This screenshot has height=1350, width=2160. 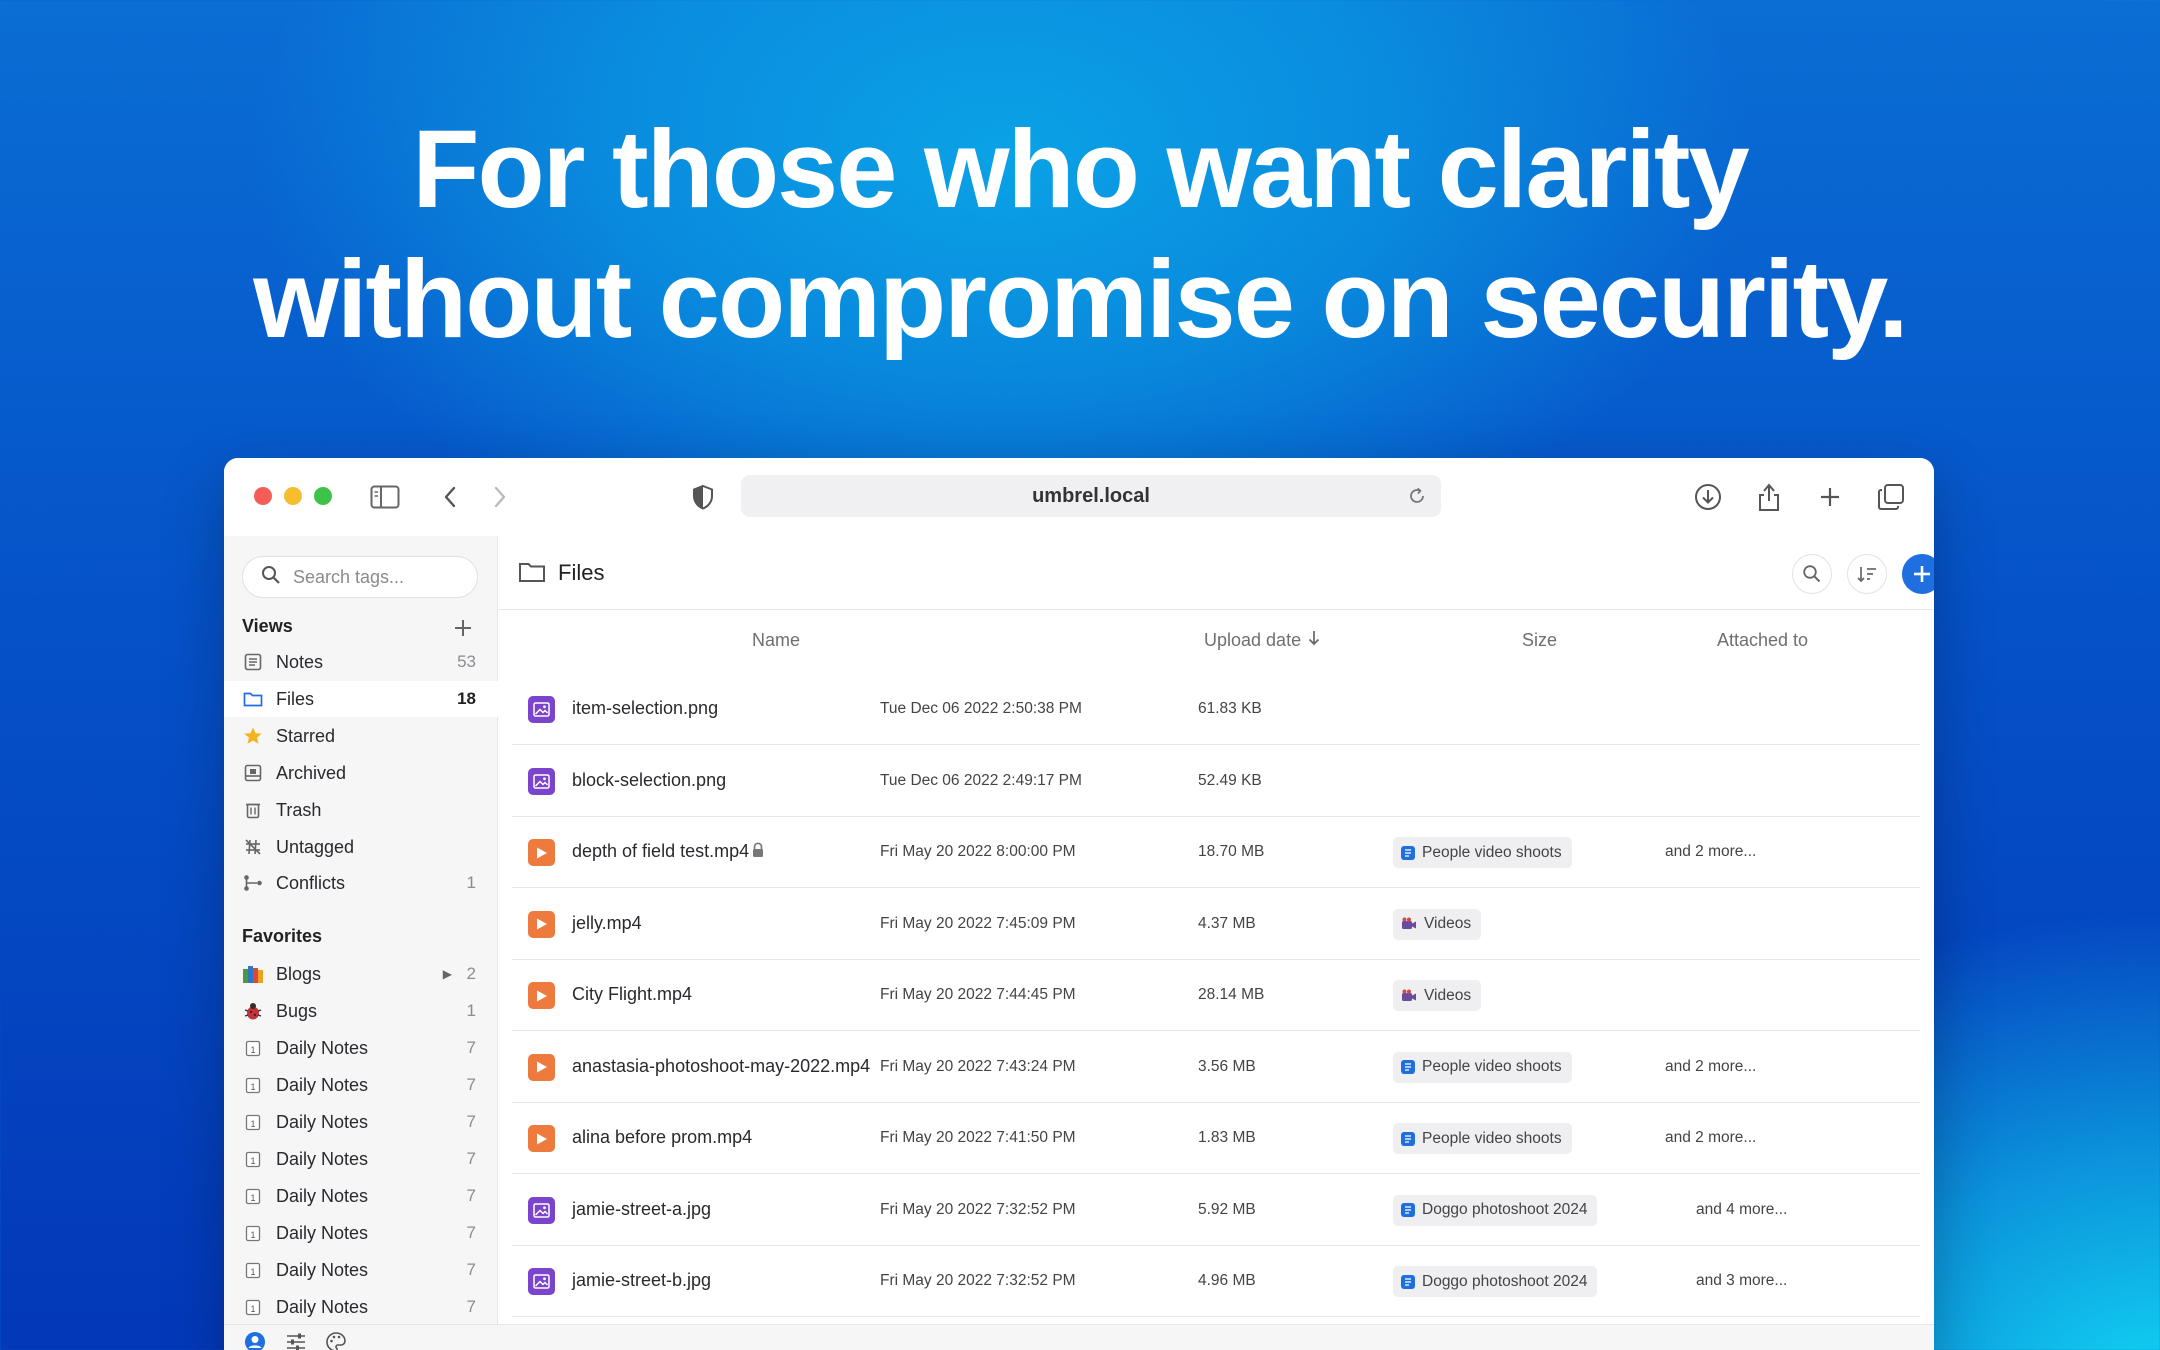 I want to click on books-emoji-icon, so click(x=253, y=974).